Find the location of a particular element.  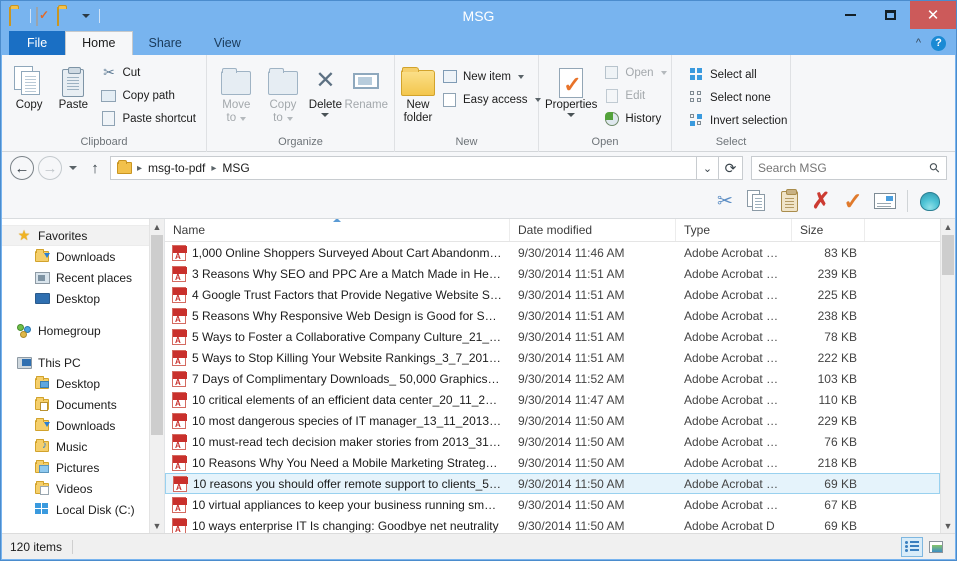

delete-button: ✕ Delete is located at coordinates (325, 88).